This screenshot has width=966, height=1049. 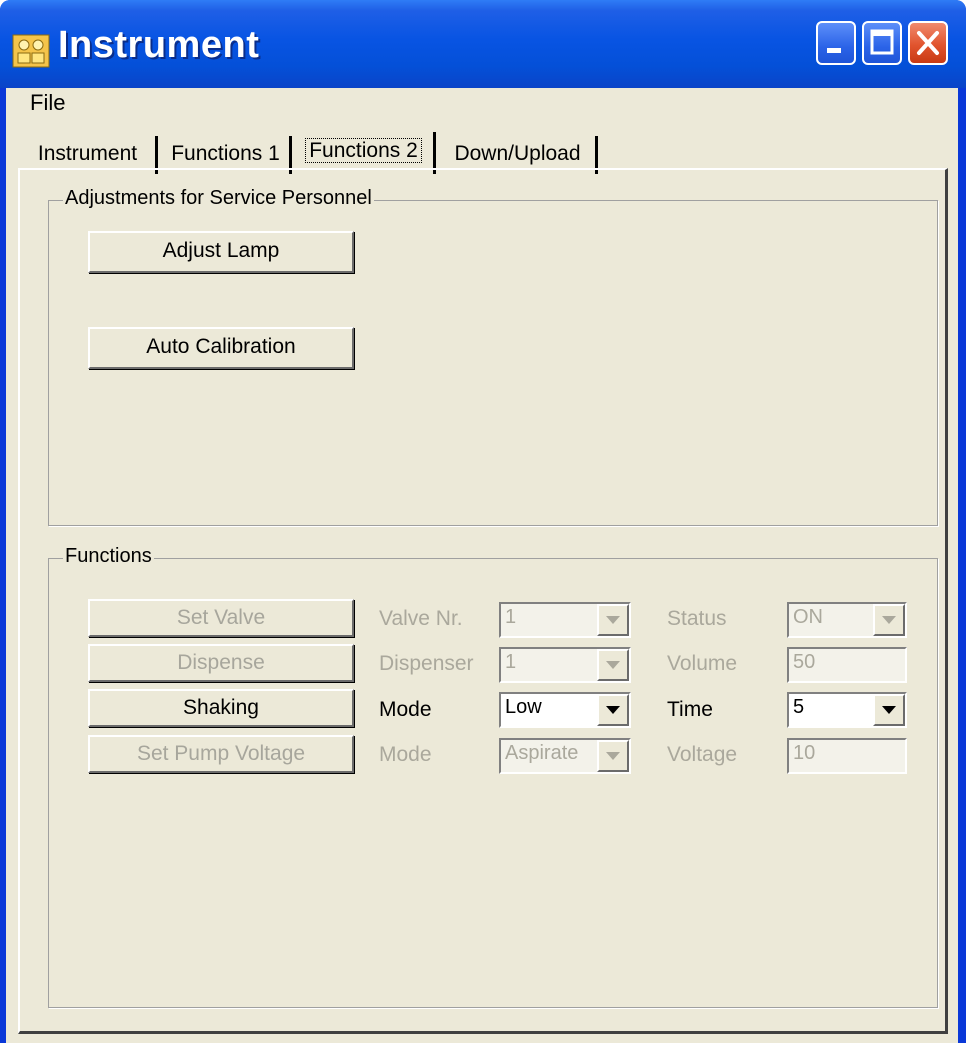 I want to click on status-label: Status, so click(x=697, y=618).